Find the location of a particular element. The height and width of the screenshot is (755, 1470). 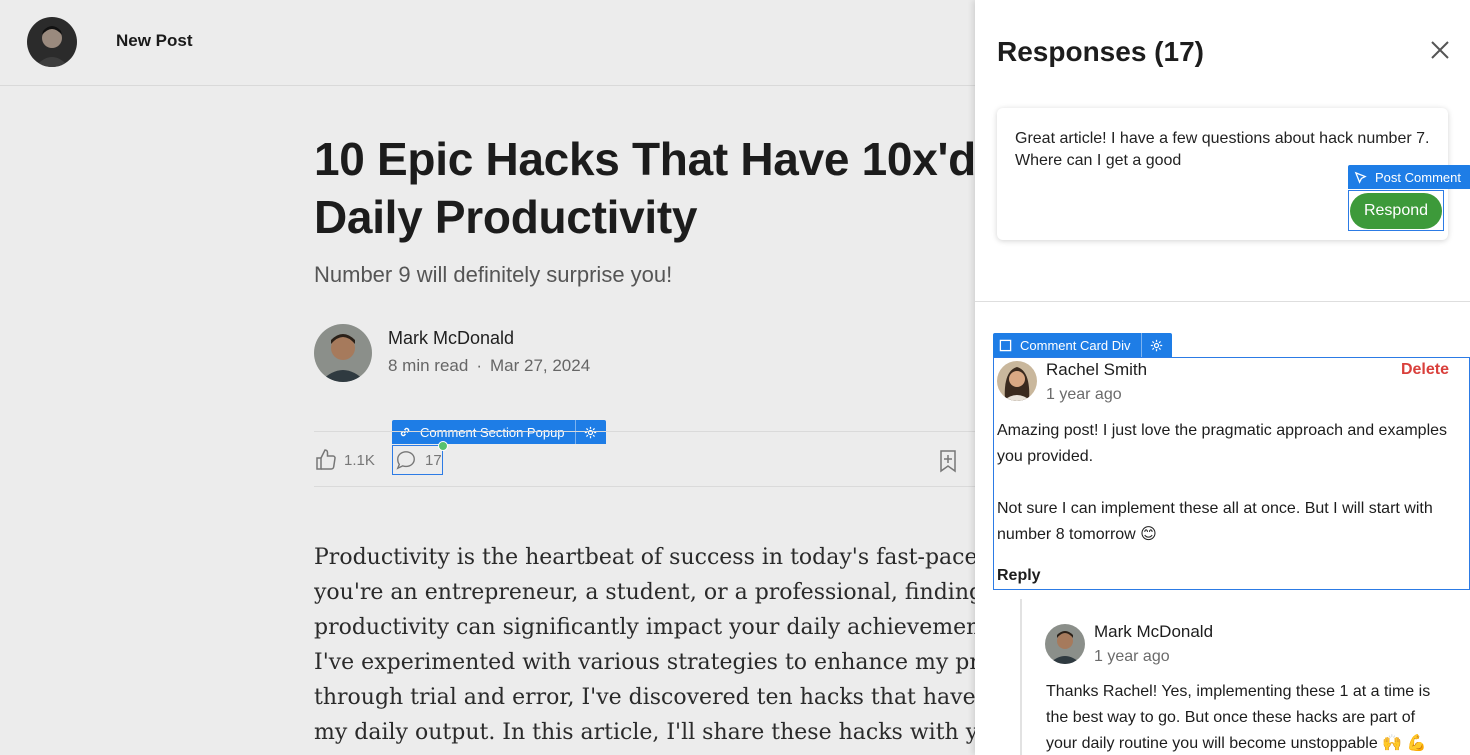

read-time: 8 min read is located at coordinates (428, 365).